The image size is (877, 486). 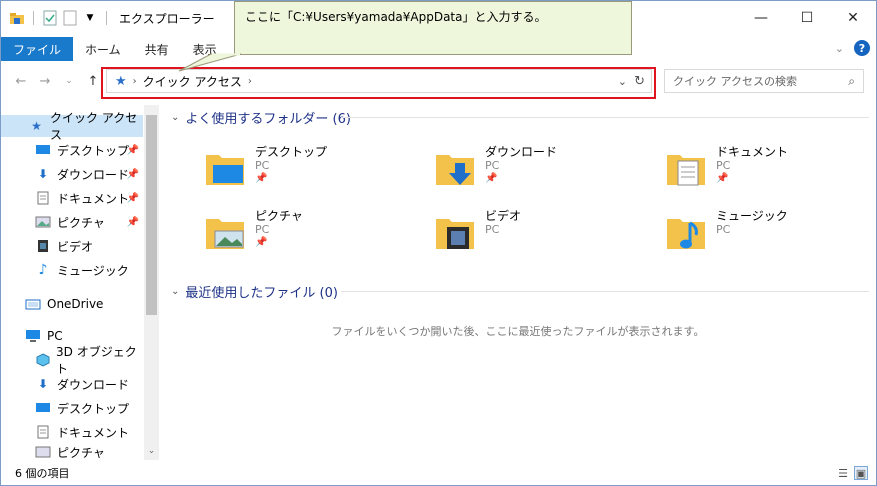 I want to click on sidebar-item-label: ダウンロード, so click(x=93, y=174).